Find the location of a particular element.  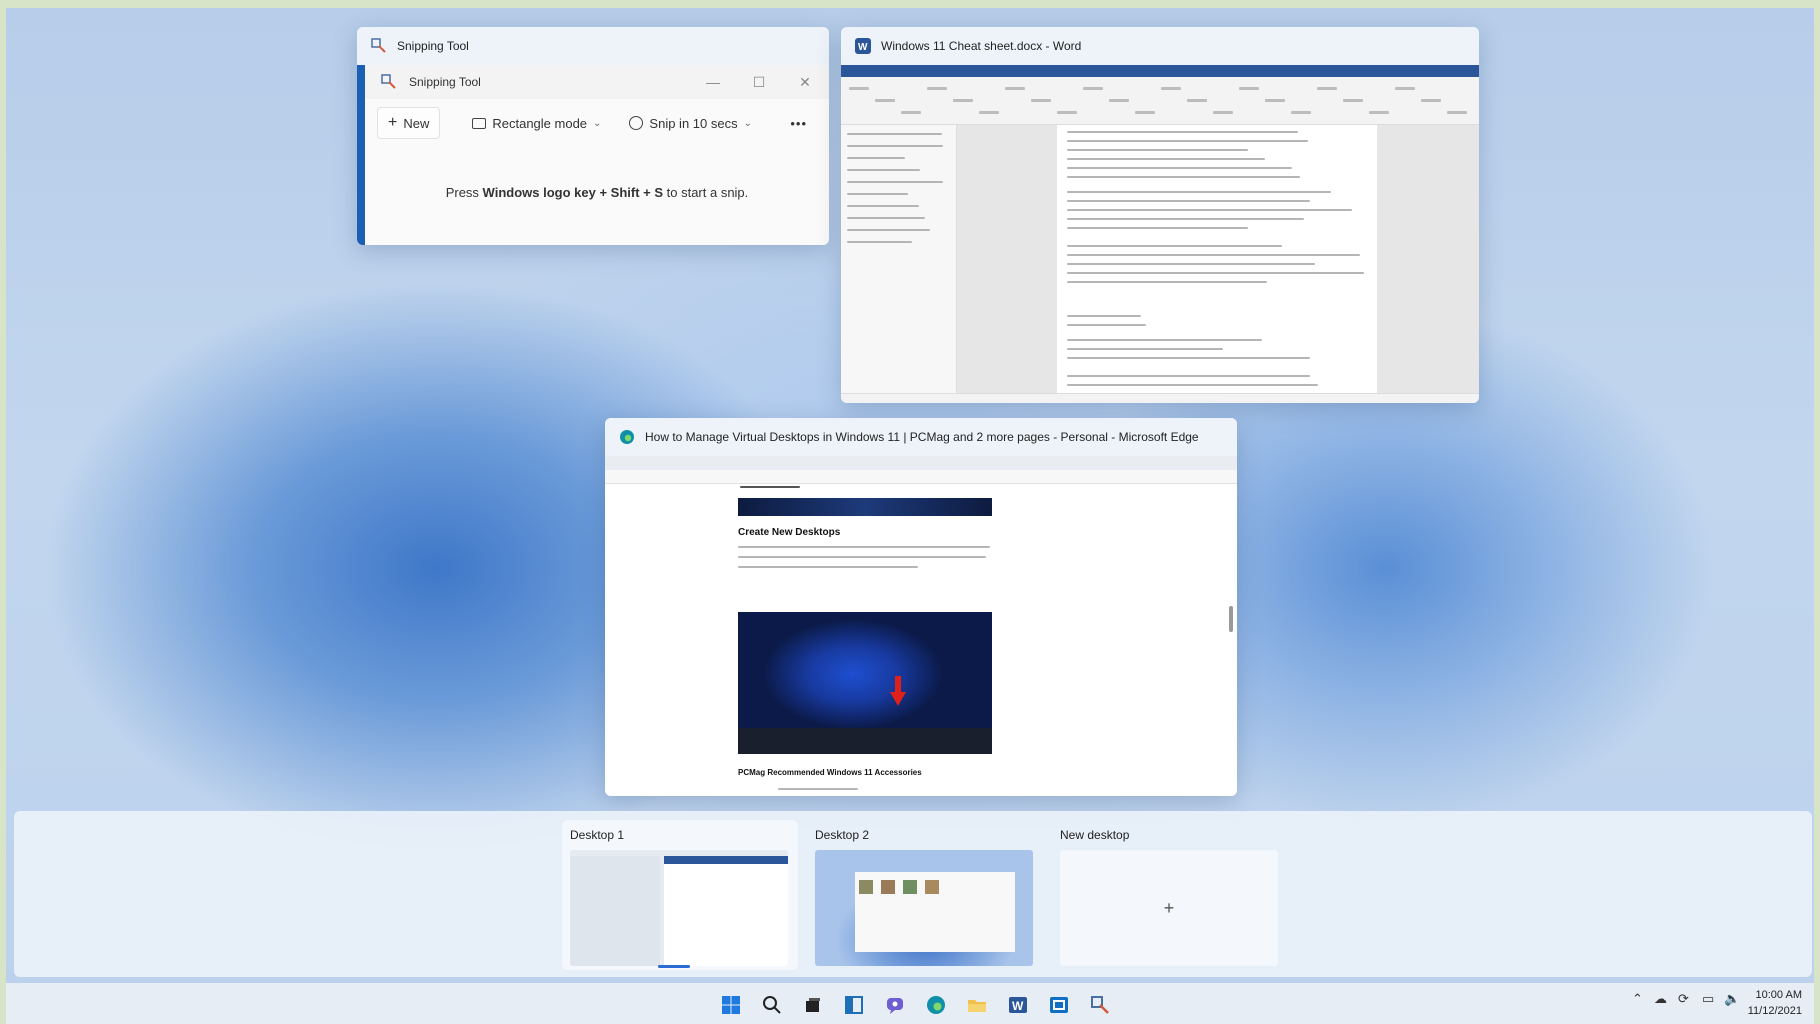

chat-icon is located at coordinates (895, 1005).